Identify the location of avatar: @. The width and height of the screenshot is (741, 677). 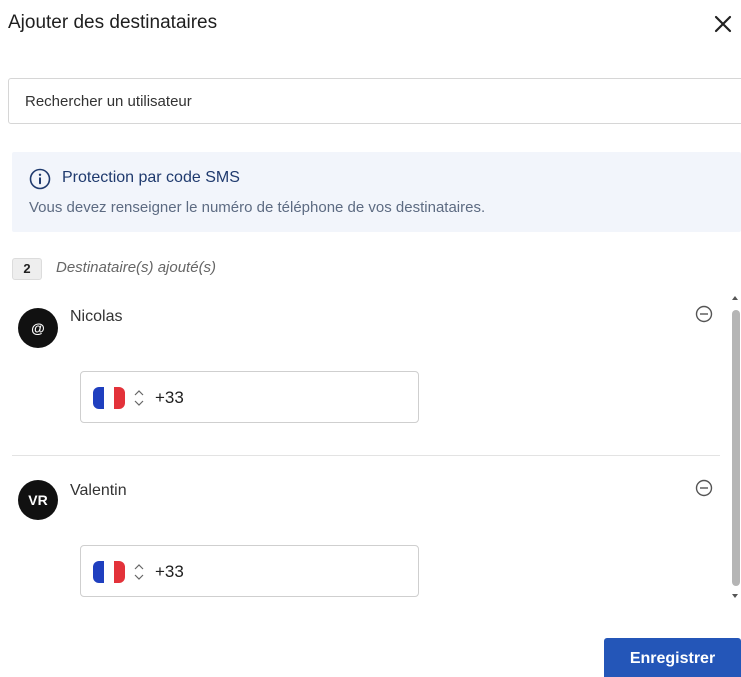
(38, 328).